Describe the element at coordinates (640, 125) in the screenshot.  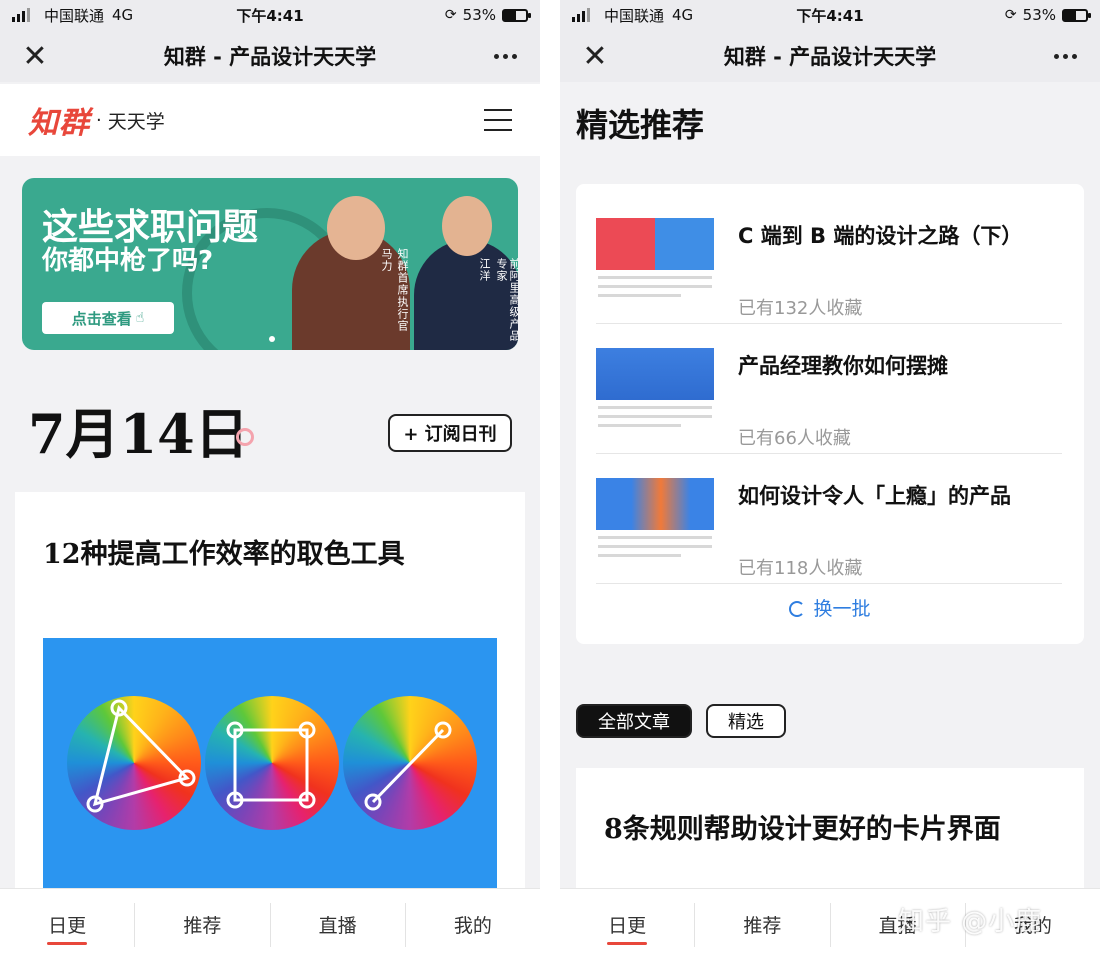
I see `recommend-heading: 精选推荐` at that location.